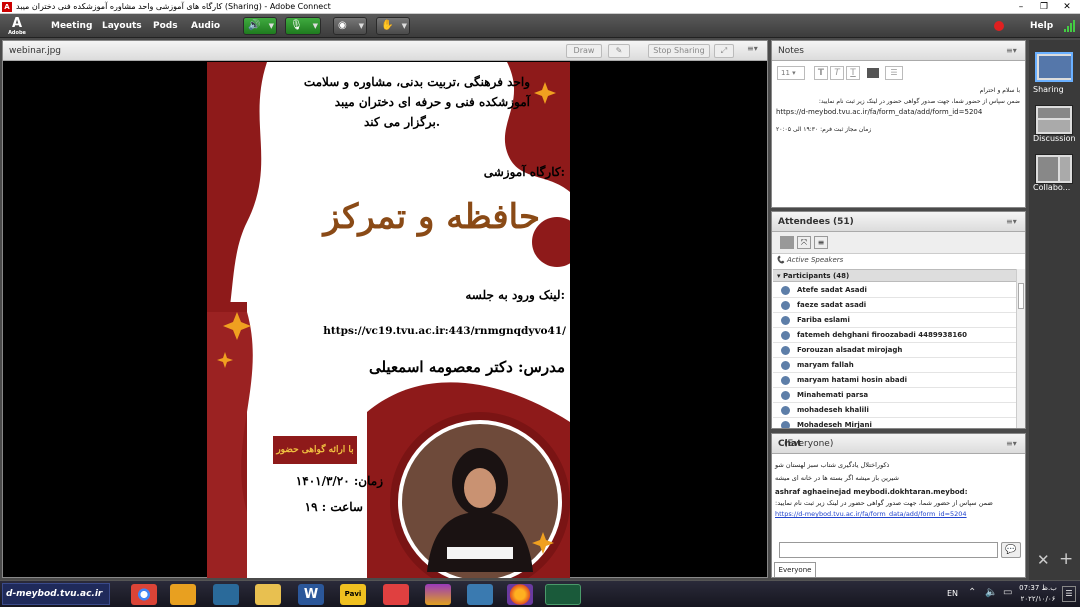  What do you see at coordinates (898, 222) in the screenshot?
I see `attendees-pod-header: Attendees (51) ≡▾` at bounding box center [898, 222].